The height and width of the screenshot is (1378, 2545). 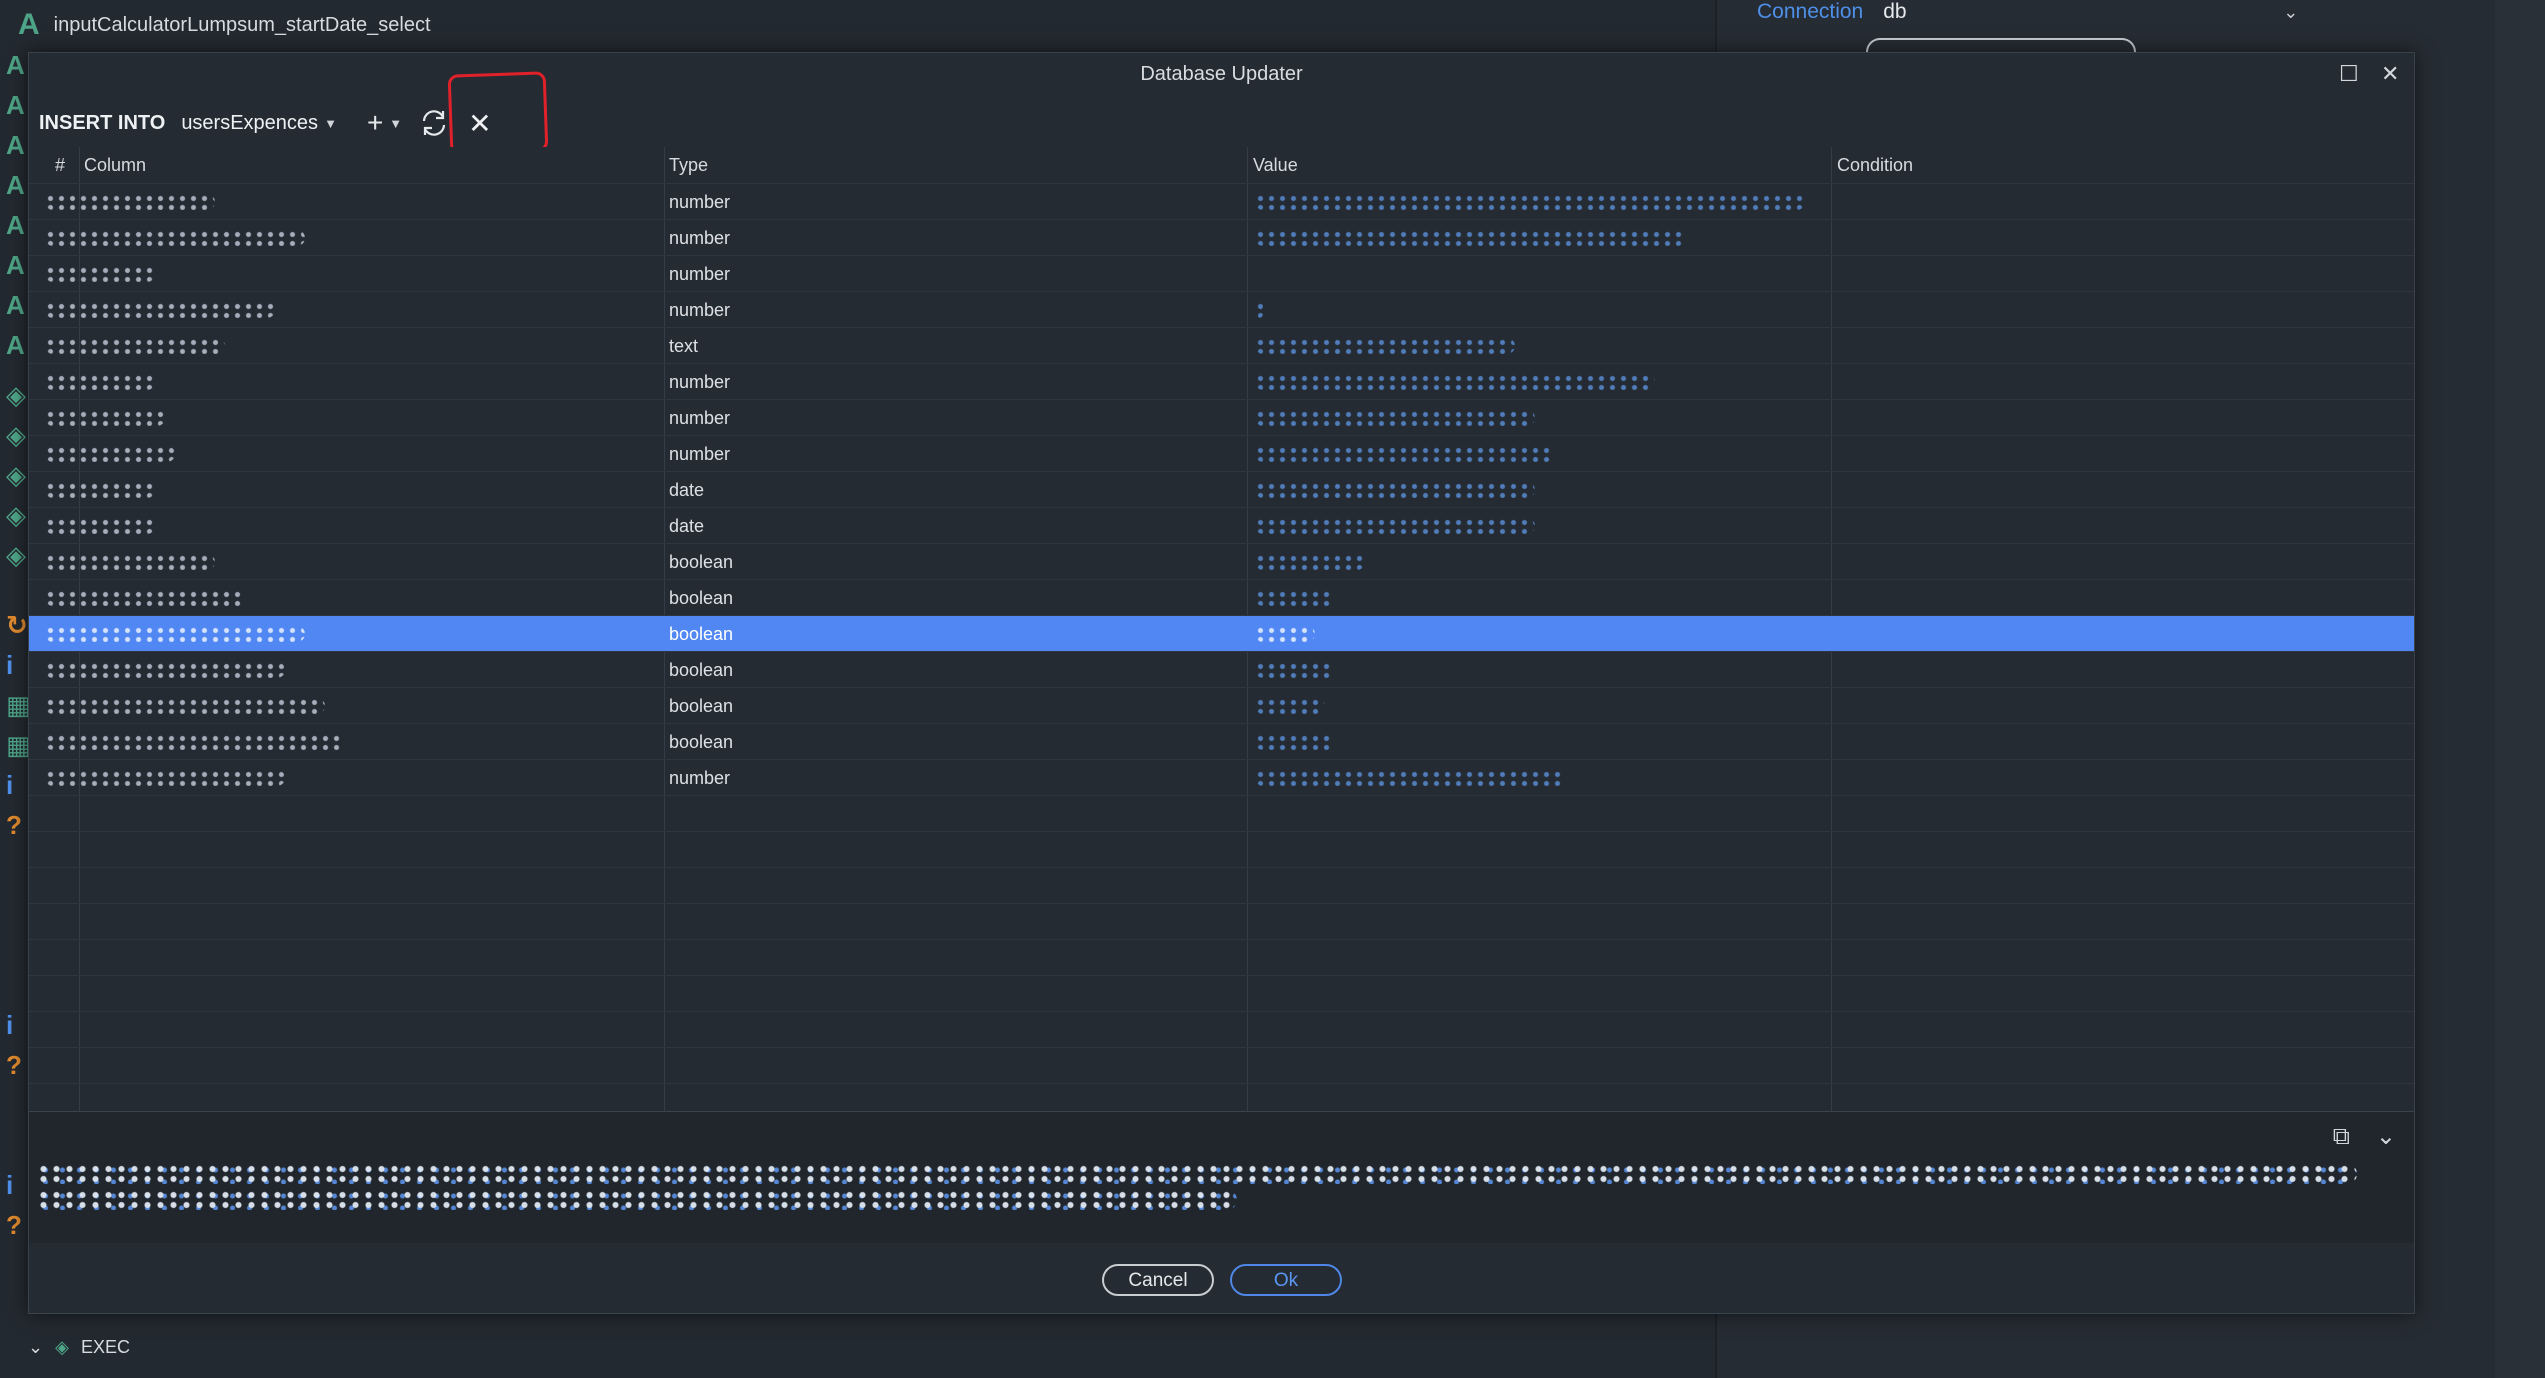 What do you see at coordinates (637, 1200) in the screenshot?
I see `sql-text-redacted` at bounding box center [637, 1200].